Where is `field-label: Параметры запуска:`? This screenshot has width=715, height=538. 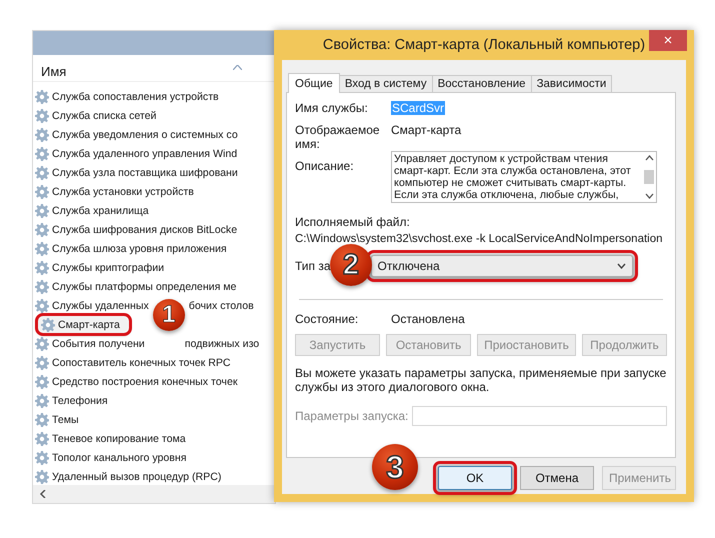 field-label: Параметры запуска: is located at coordinates (351, 416).